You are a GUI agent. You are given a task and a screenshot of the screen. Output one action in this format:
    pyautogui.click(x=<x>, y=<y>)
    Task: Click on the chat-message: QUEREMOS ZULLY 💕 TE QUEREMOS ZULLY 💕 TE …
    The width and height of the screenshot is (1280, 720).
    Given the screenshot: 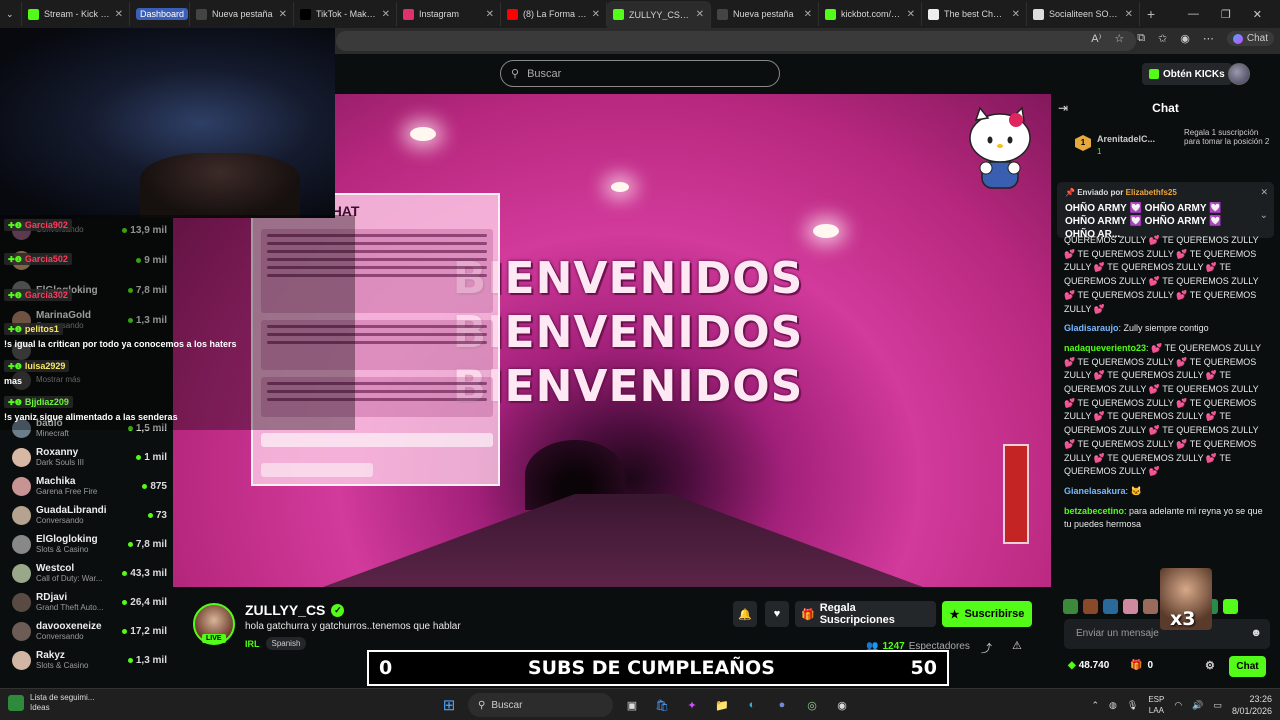 What is the action you would take?
    pyautogui.click(x=1164, y=275)
    